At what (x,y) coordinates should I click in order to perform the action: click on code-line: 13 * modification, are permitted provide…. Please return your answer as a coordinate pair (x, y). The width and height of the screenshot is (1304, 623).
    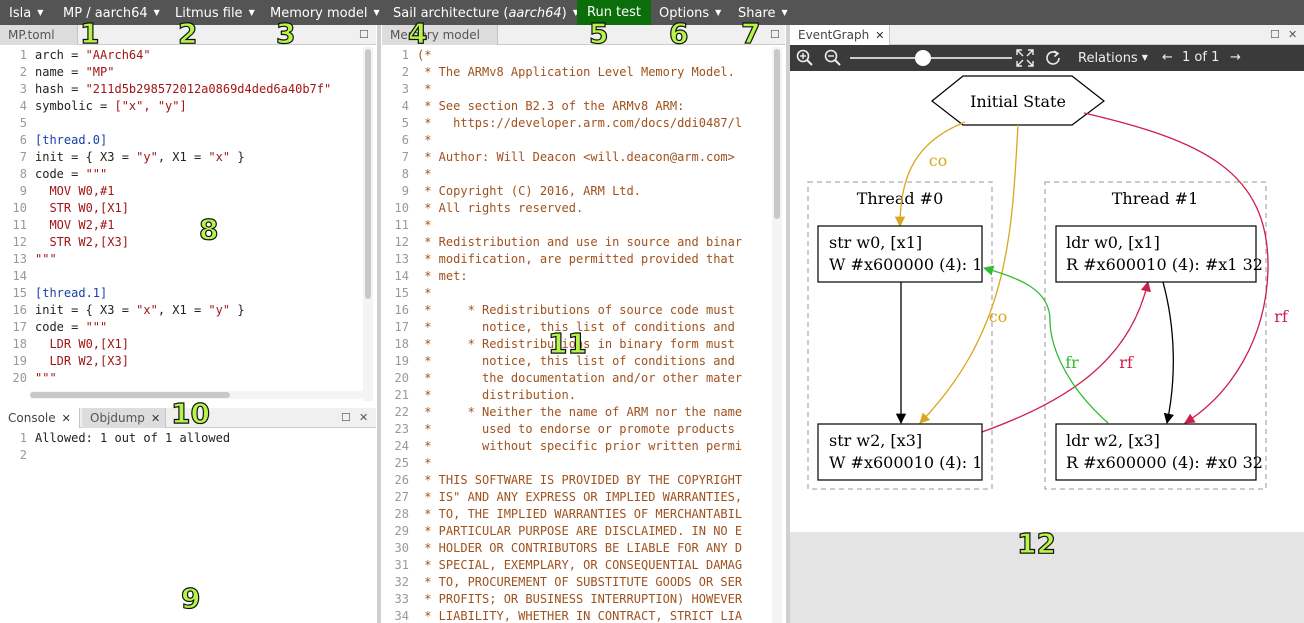
    Looking at the image, I should click on (583, 259).